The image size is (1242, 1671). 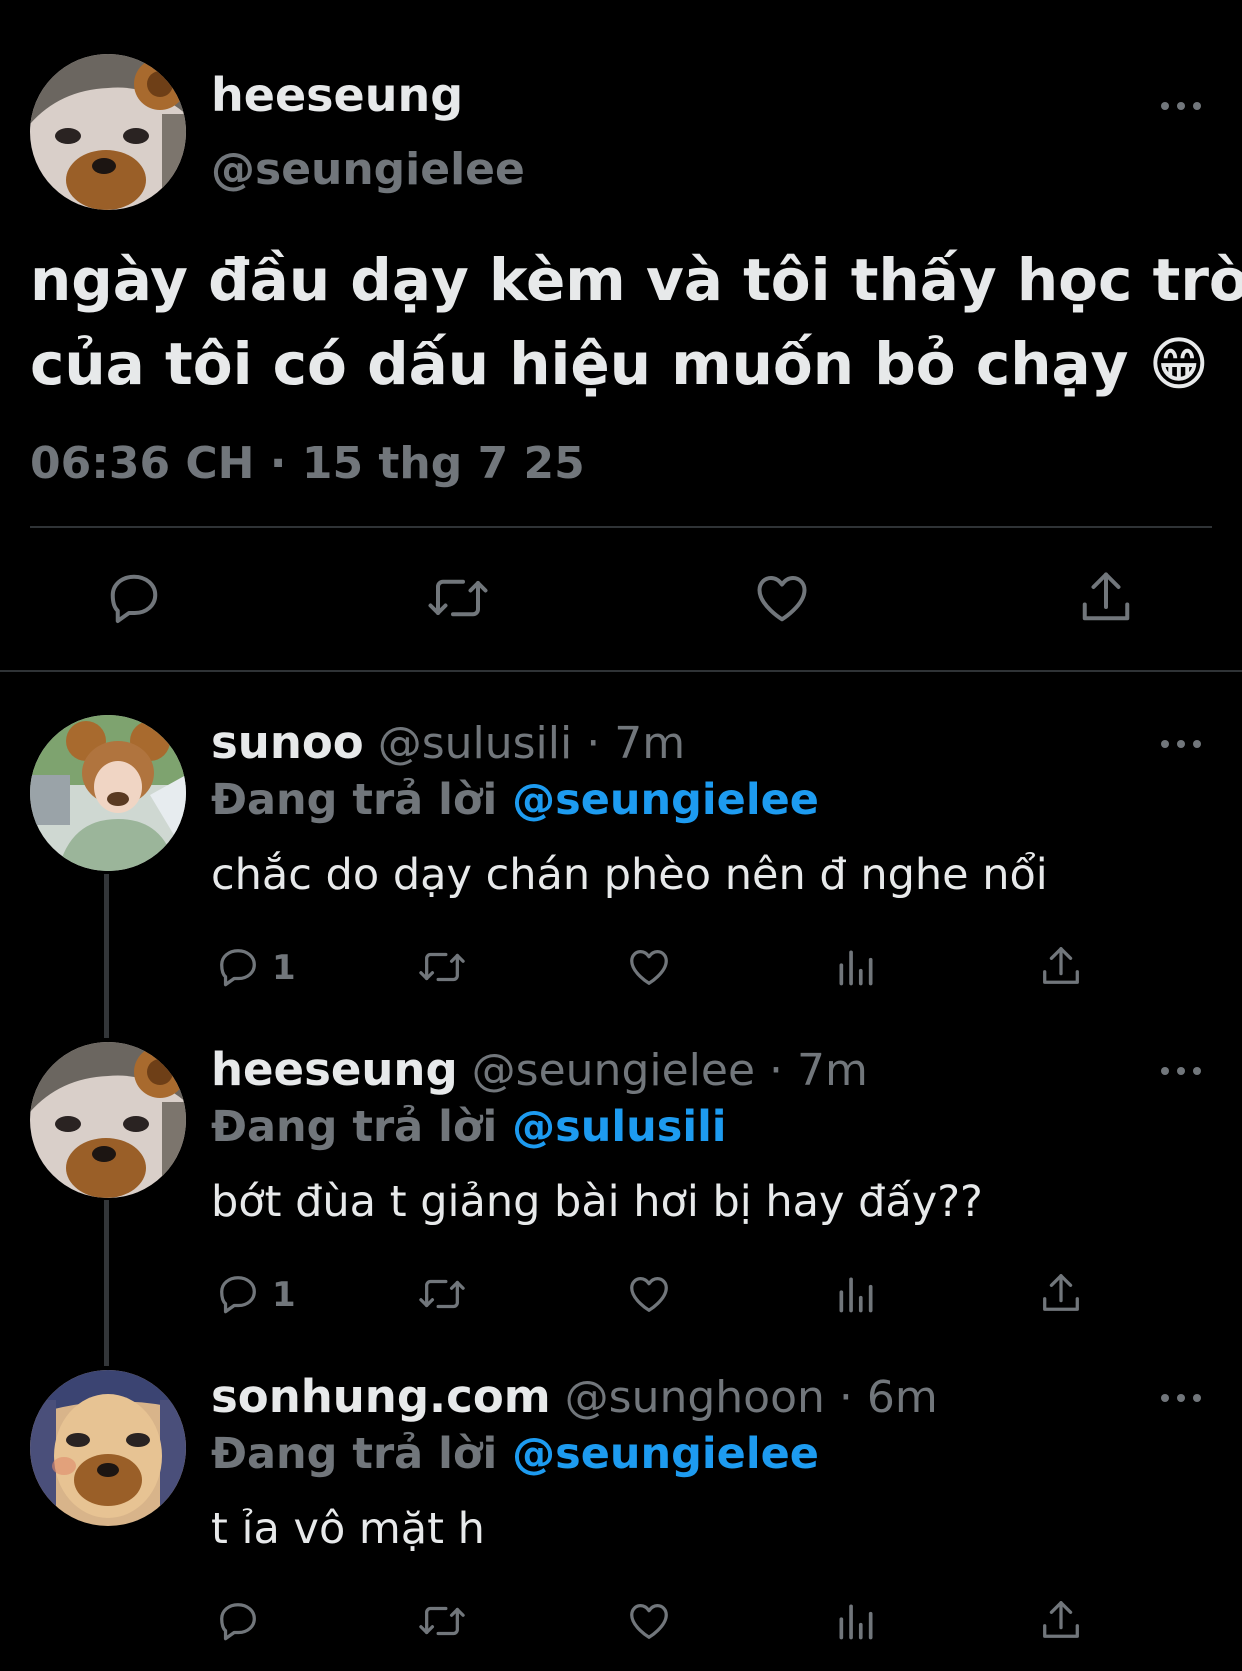 What do you see at coordinates (287, 742) in the screenshot?
I see `reply-display-name: sunoo` at bounding box center [287, 742].